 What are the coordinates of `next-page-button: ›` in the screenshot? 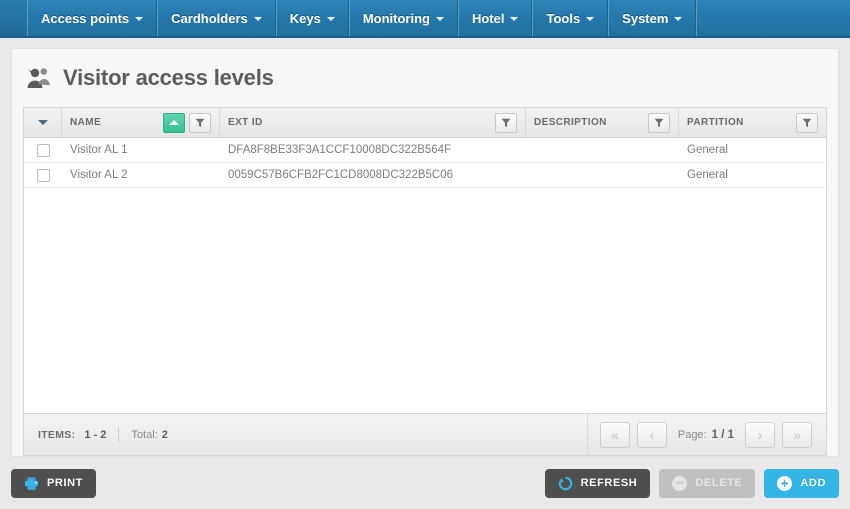 It's located at (760, 434).